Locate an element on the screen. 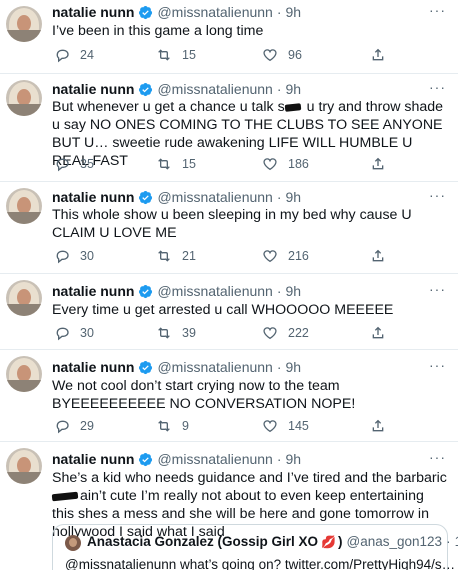  retweet-count: 21 is located at coordinates (189, 256).